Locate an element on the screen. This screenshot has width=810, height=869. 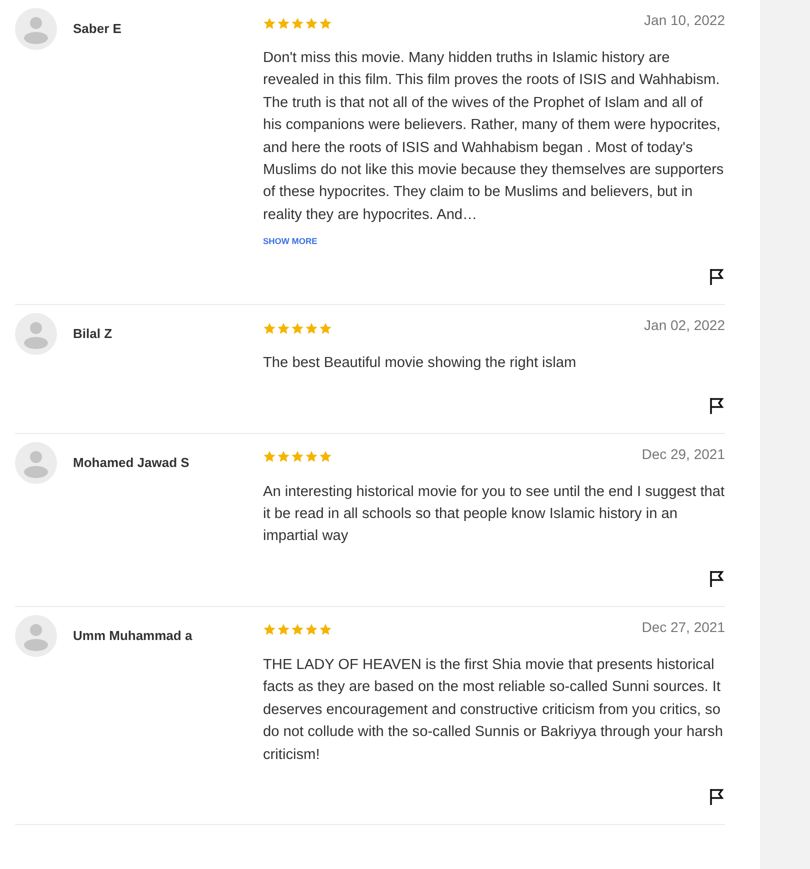
review-date: Jan 10, 2022 is located at coordinates (684, 20).